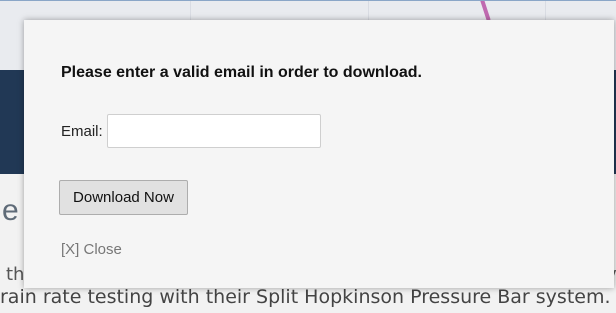 The height and width of the screenshot is (313, 616). Describe the element at coordinates (123, 197) in the screenshot. I see `download-now-button: Download Now` at that location.